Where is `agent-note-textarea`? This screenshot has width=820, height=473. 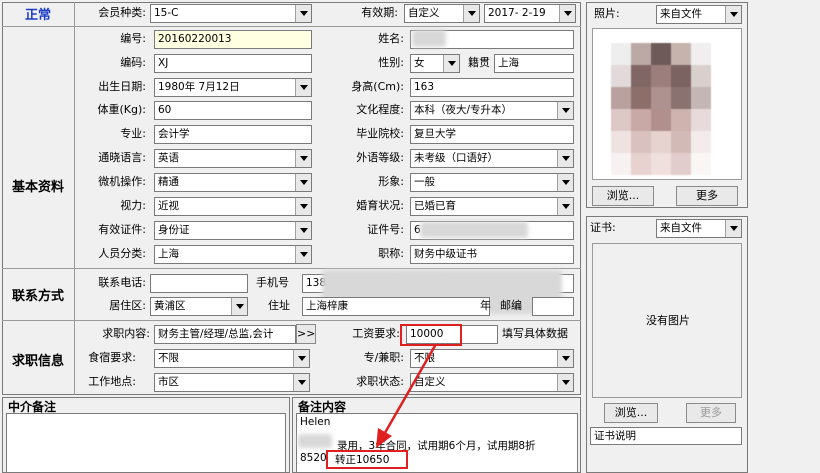
agent-note-textarea is located at coordinates (146, 443).